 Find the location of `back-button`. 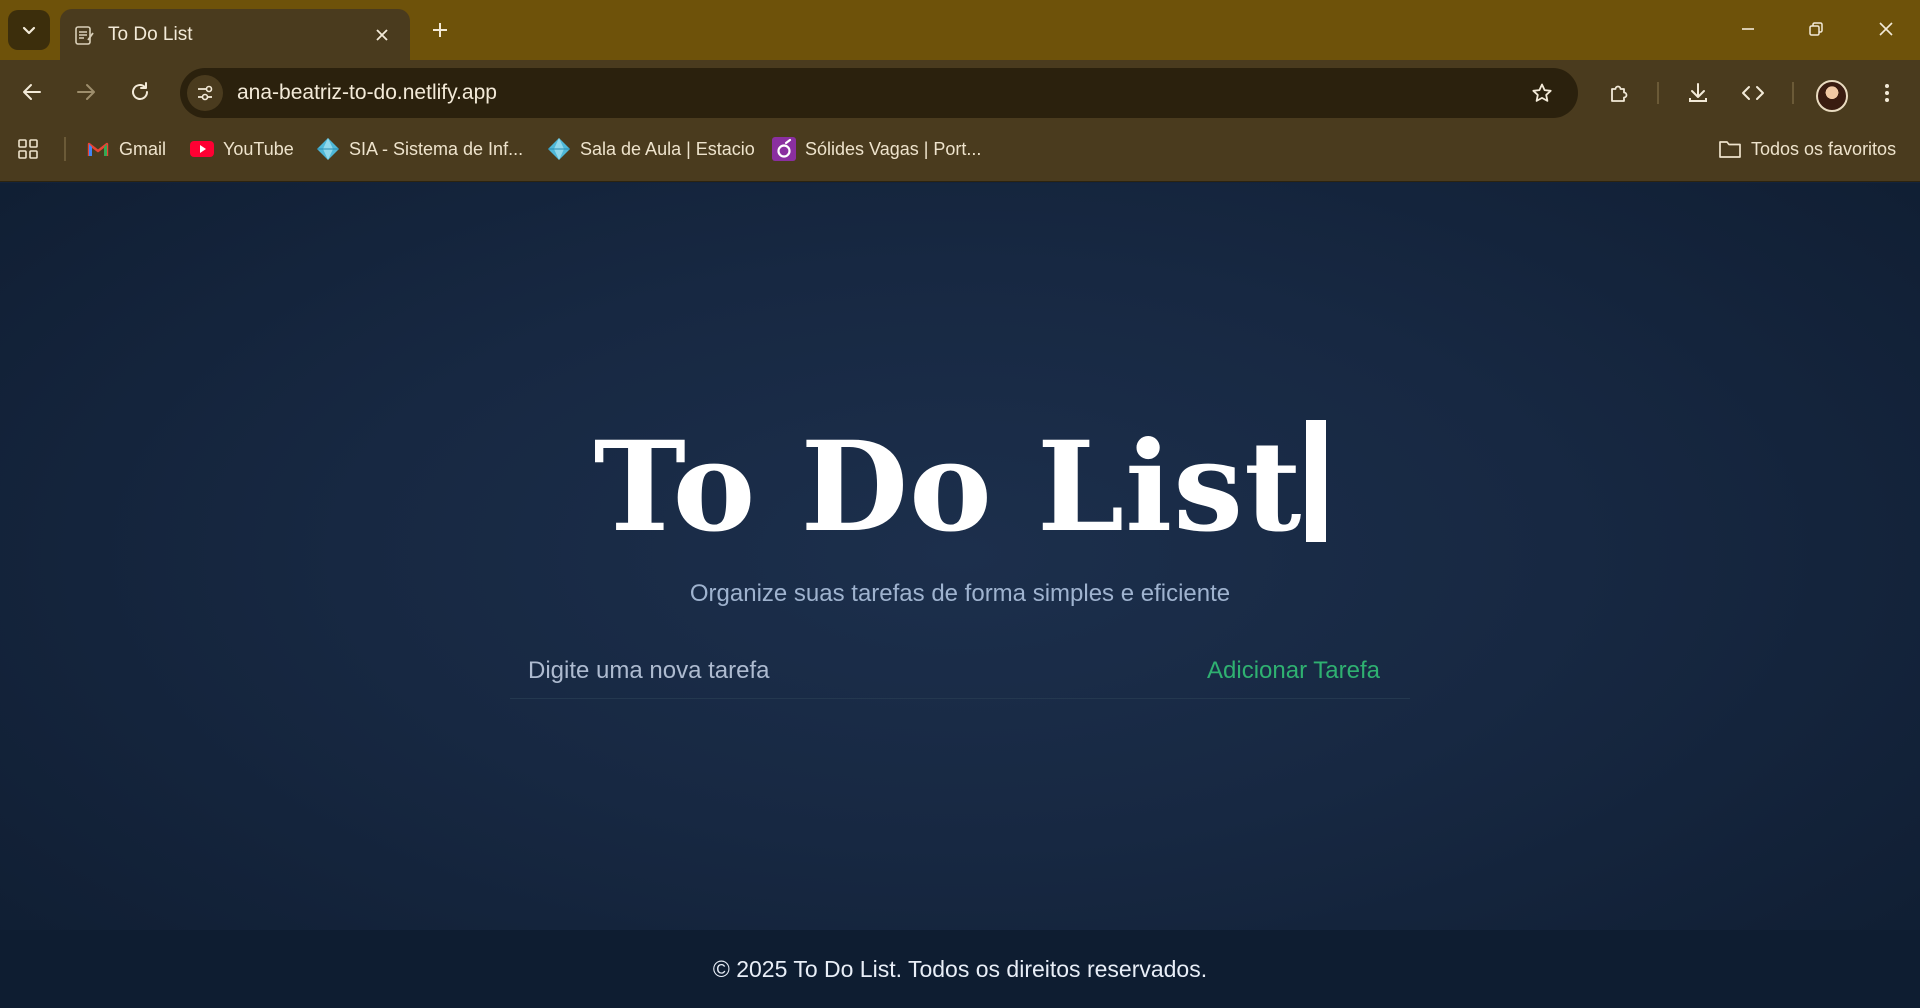

back-button is located at coordinates (32, 92).